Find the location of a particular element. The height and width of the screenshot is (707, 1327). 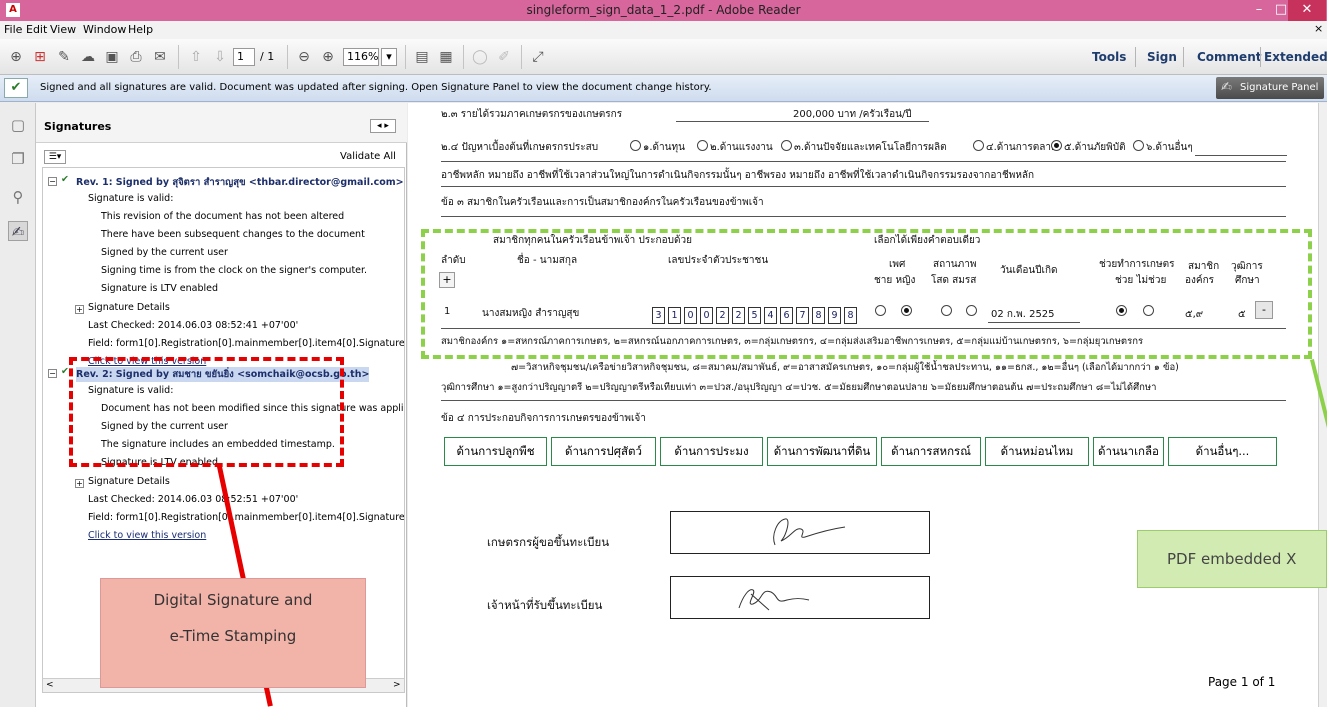

problem-option: ๑.ด้านทุน is located at coordinates (664, 147).